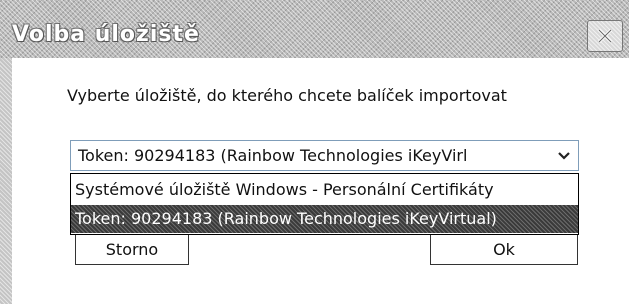  I want to click on cancel-button: Storno, so click(132, 250).